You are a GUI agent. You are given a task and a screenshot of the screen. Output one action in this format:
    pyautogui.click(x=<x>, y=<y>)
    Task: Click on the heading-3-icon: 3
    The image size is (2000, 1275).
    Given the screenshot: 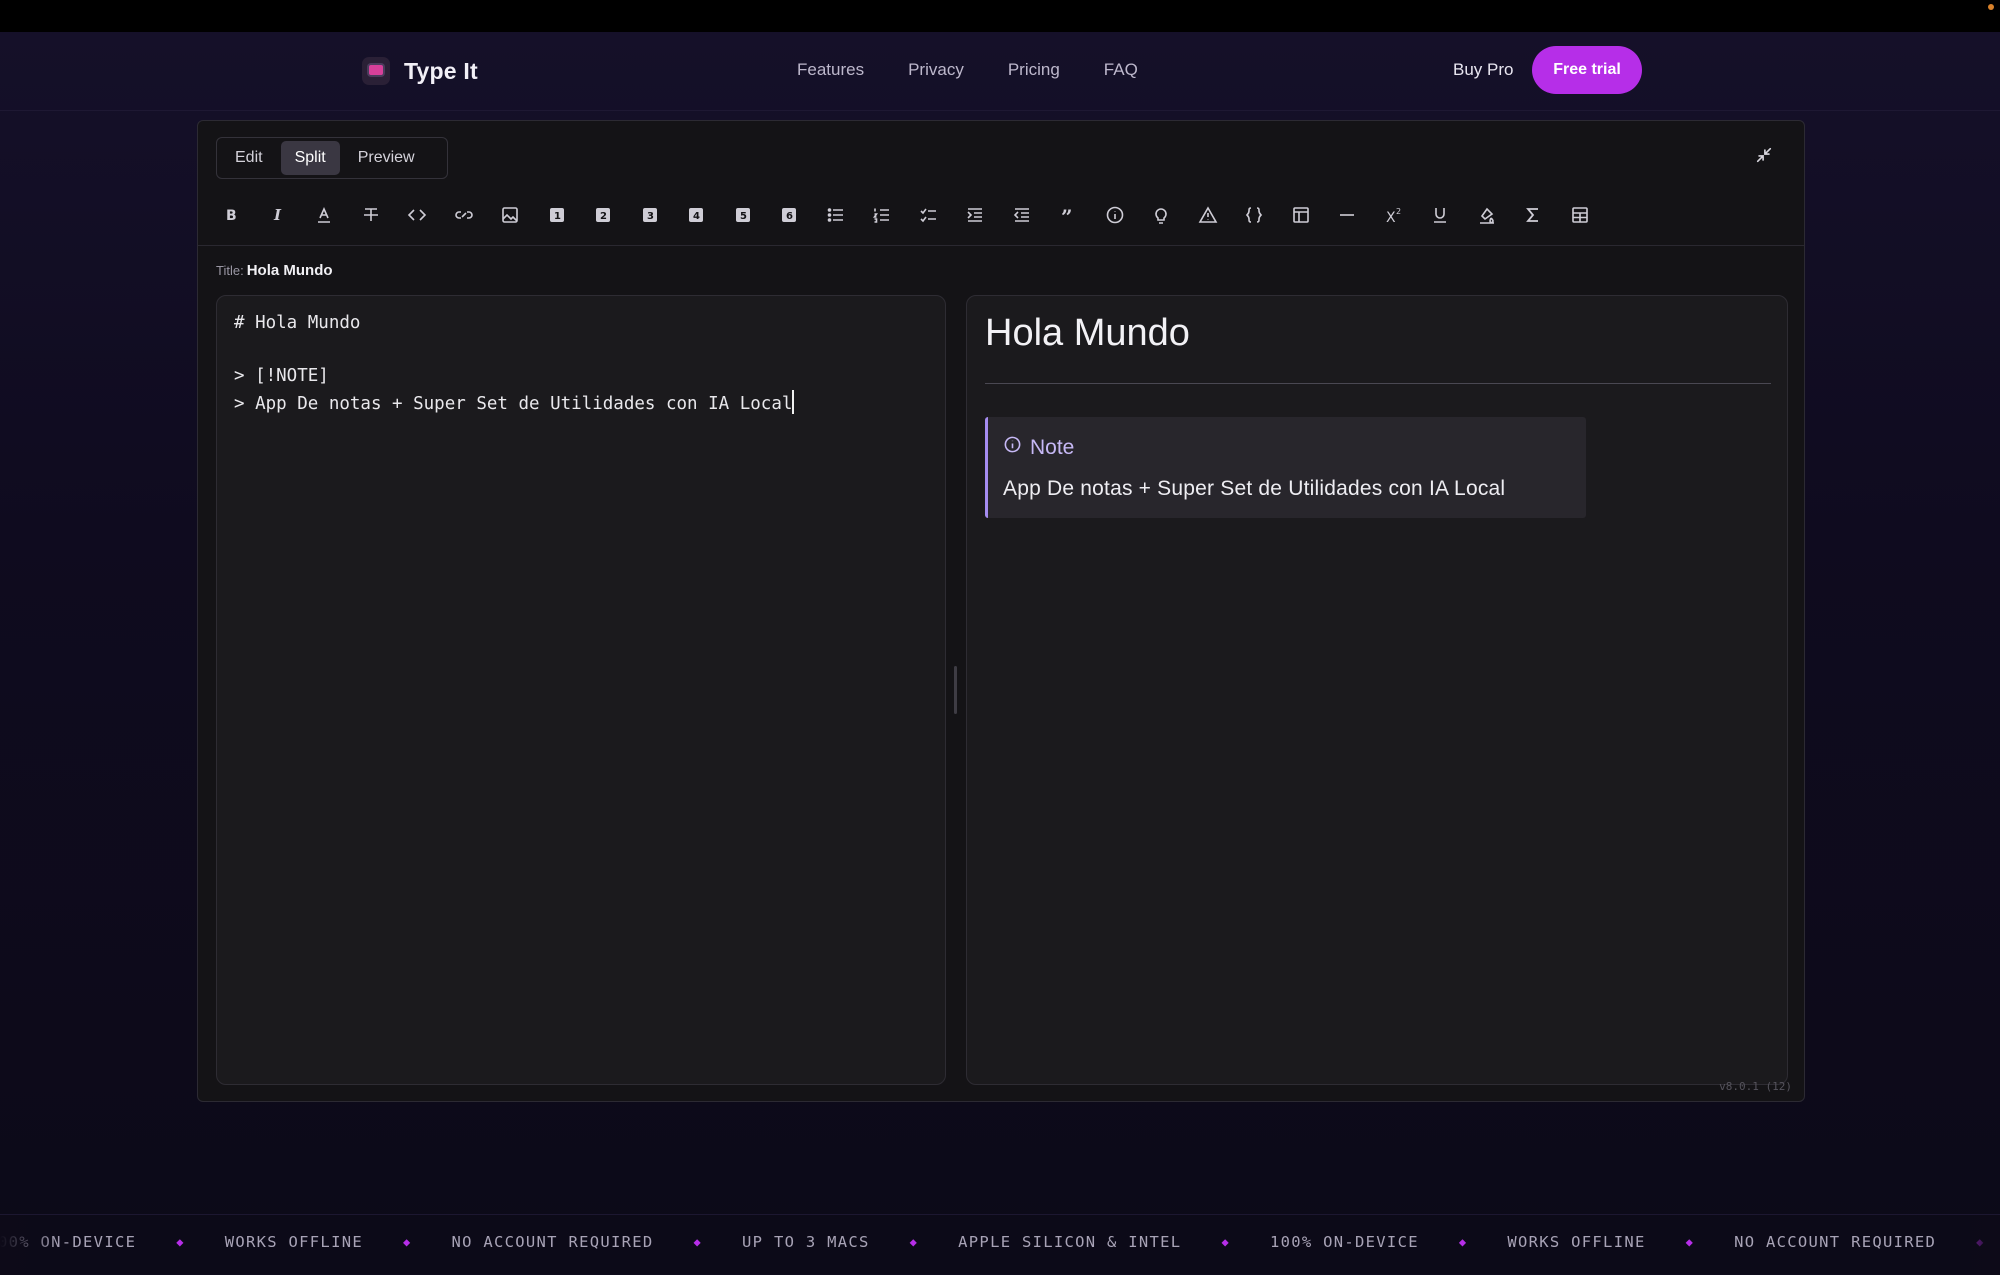 What is the action you would take?
    pyautogui.click(x=650, y=215)
    